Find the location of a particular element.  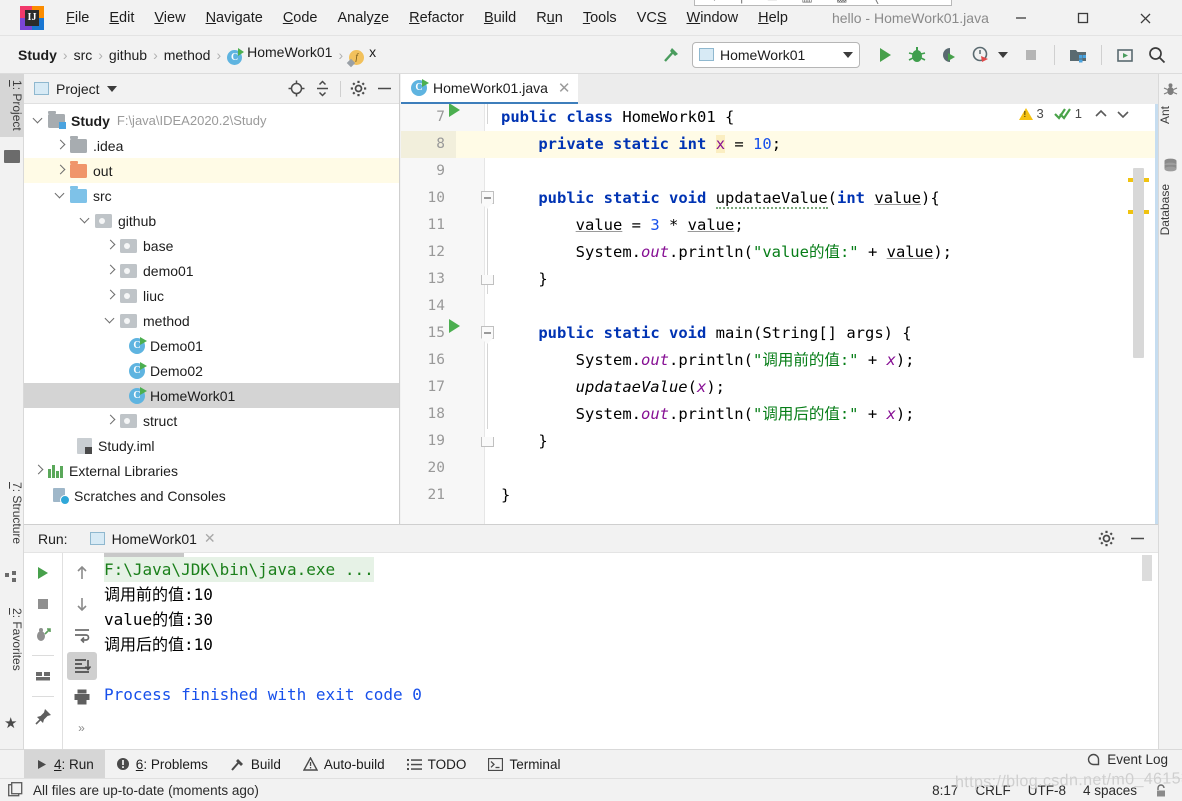

run-configuration-selector: HomeWork01 is located at coordinates (776, 54).